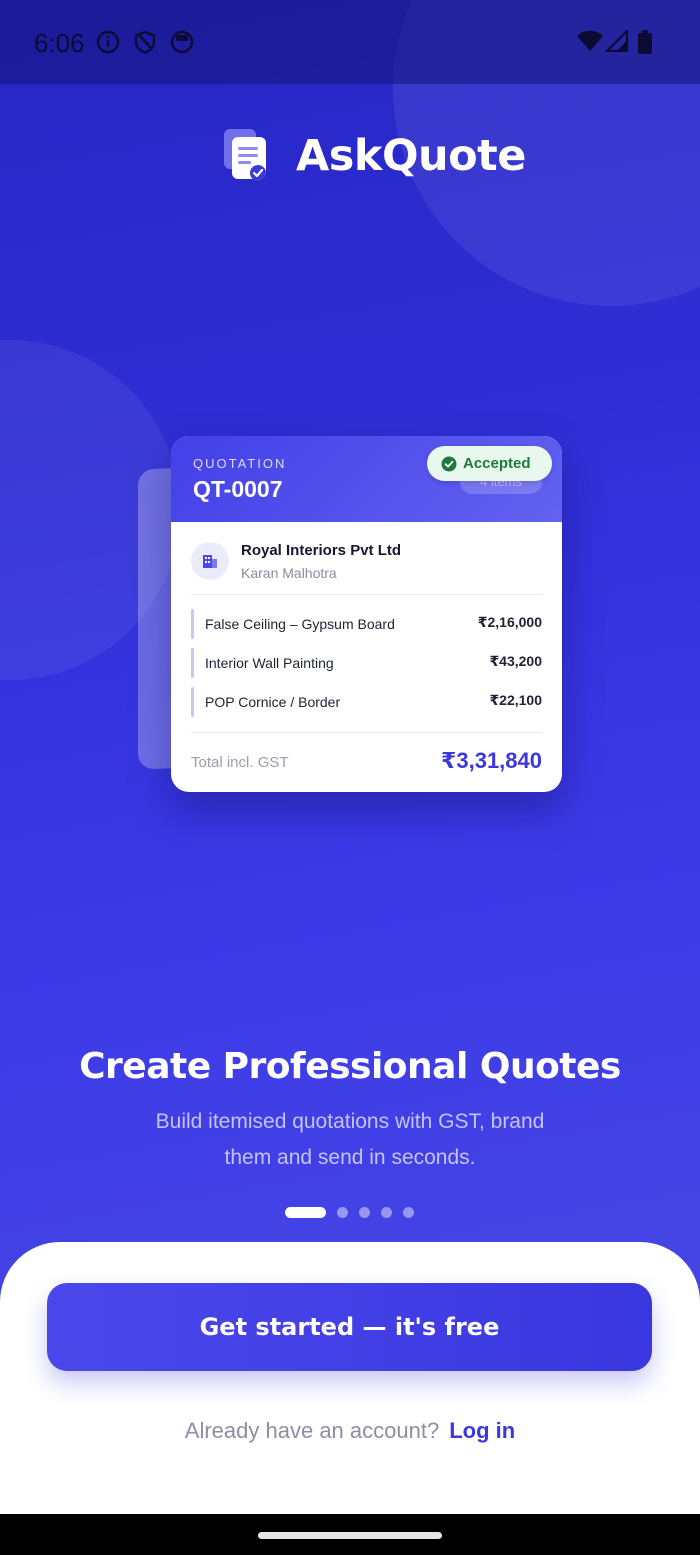  Describe the element at coordinates (366, 663) in the screenshot. I see `line-item: Interior Wall Painting ₹43,200` at that location.